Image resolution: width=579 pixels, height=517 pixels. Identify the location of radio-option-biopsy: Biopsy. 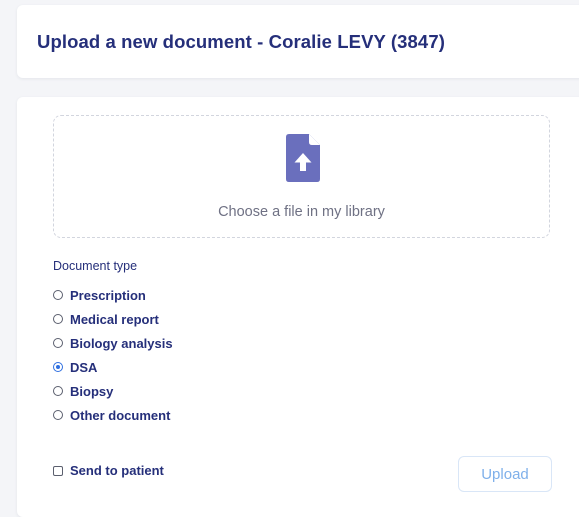
(113, 391).